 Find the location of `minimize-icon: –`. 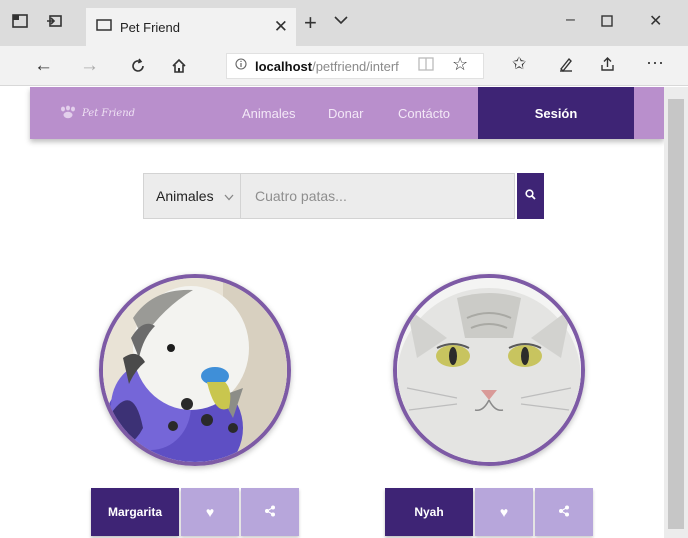

minimize-icon: – is located at coordinates (570, 20).